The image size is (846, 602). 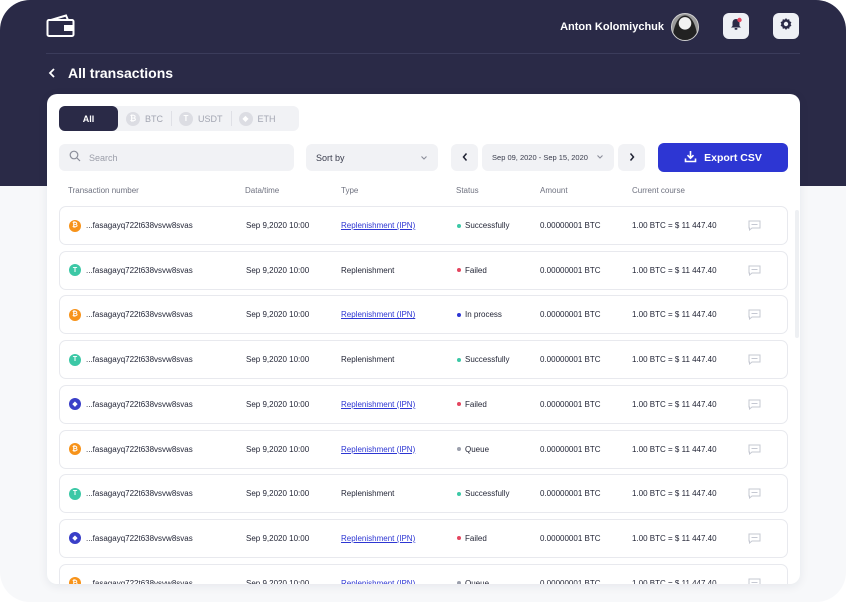 I want to click on date-prev-button, so click(x=464, y=157).